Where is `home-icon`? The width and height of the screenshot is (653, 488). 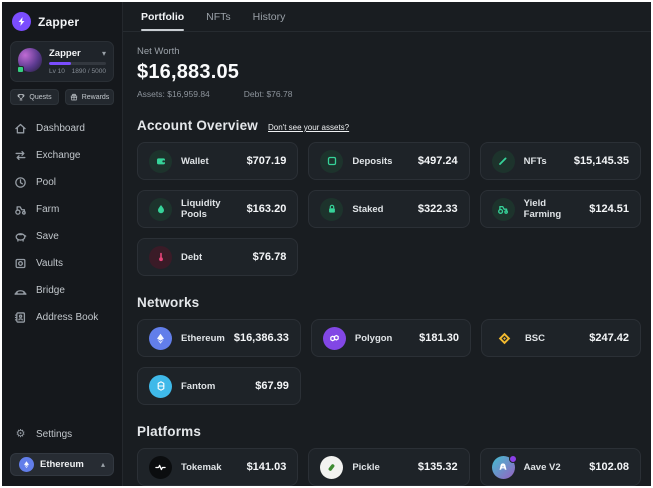 home-icon is located at coordinates (20, 128).